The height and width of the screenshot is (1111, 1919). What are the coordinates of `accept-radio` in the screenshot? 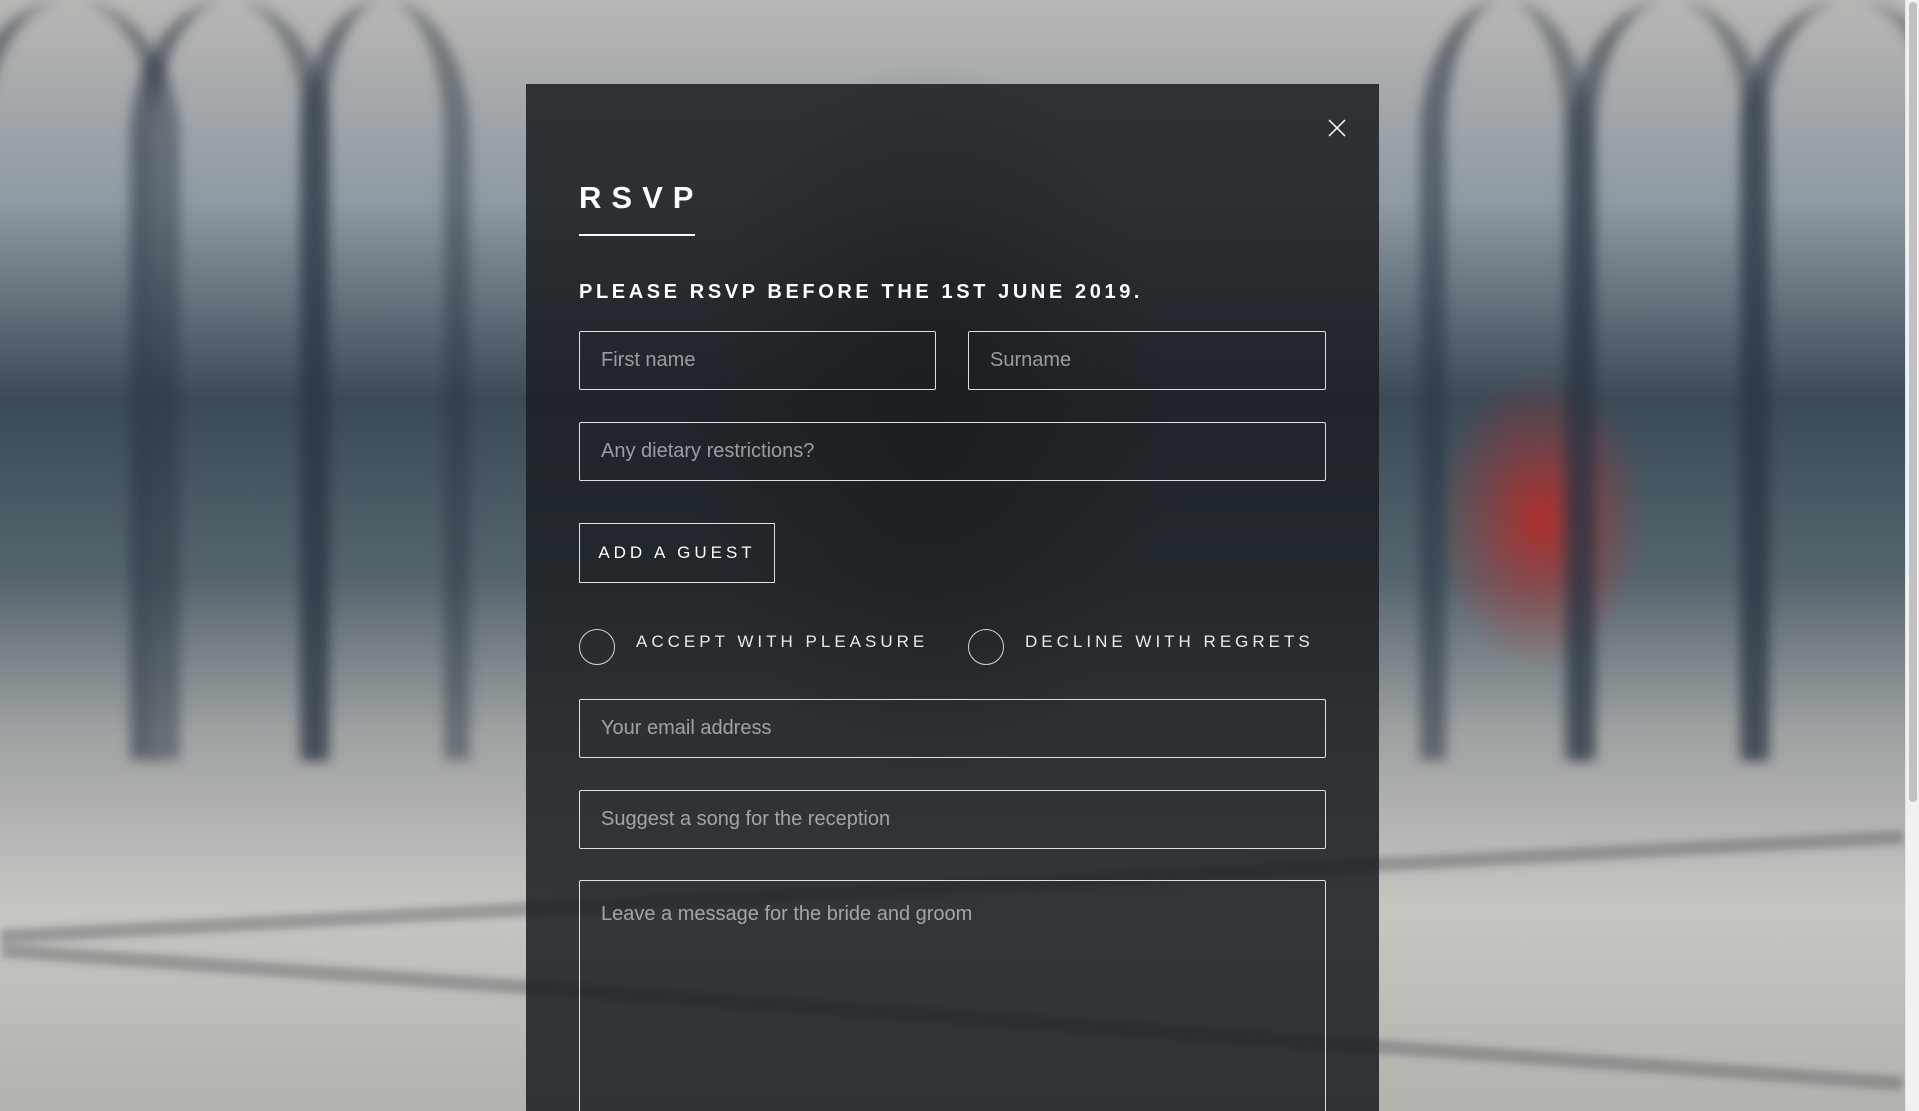 It's located at (597, 647).